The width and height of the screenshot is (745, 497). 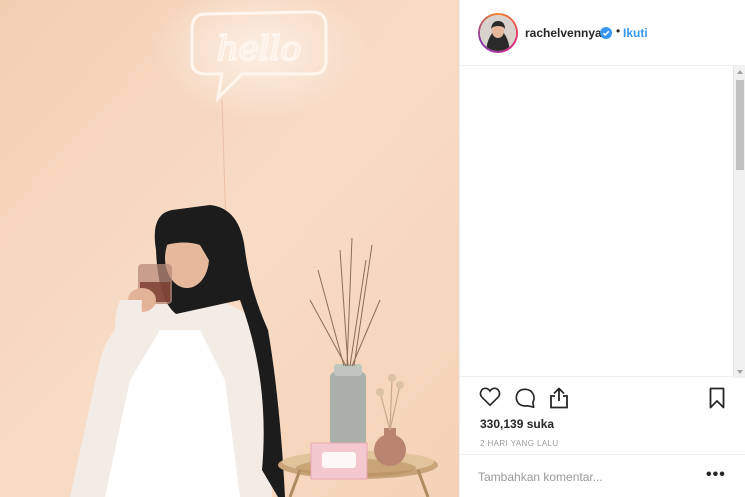 What do you see at coordinates (525, 398) in the screenshot?
I see `comment-icon` at bounding box center [525, 398].